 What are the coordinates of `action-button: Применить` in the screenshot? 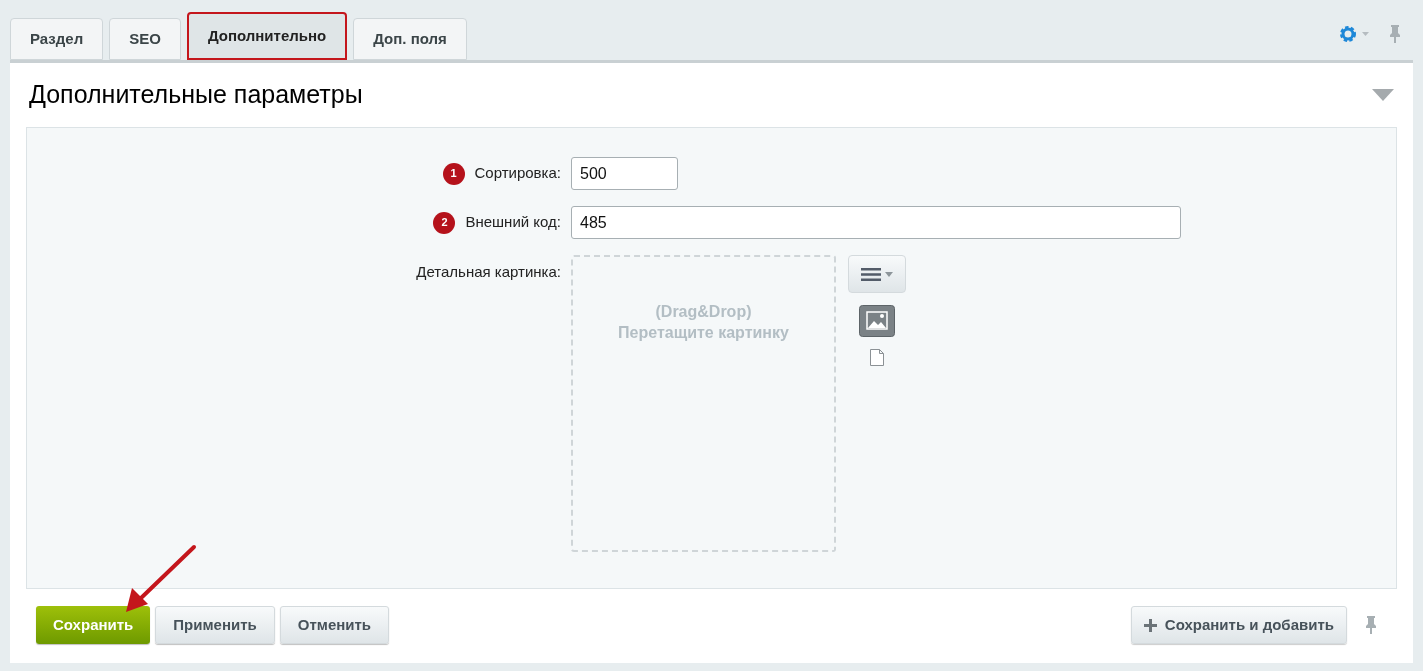 It's located at (215, 625).